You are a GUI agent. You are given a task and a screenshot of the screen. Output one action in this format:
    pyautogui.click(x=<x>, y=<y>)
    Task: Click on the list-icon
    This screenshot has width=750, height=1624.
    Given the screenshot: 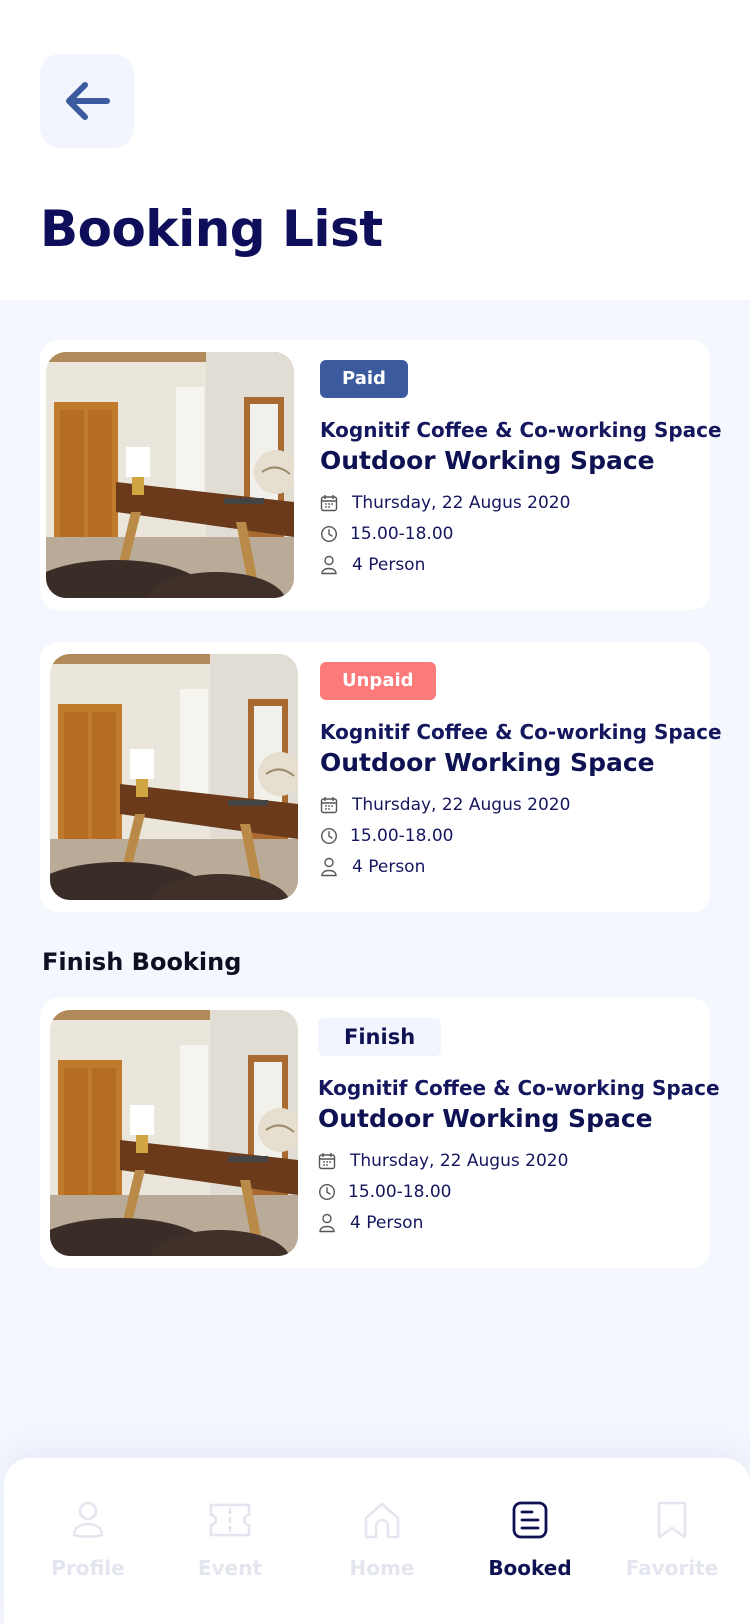 What is the action you would take?
    pyautogui.click(x=530, y=1520)
    